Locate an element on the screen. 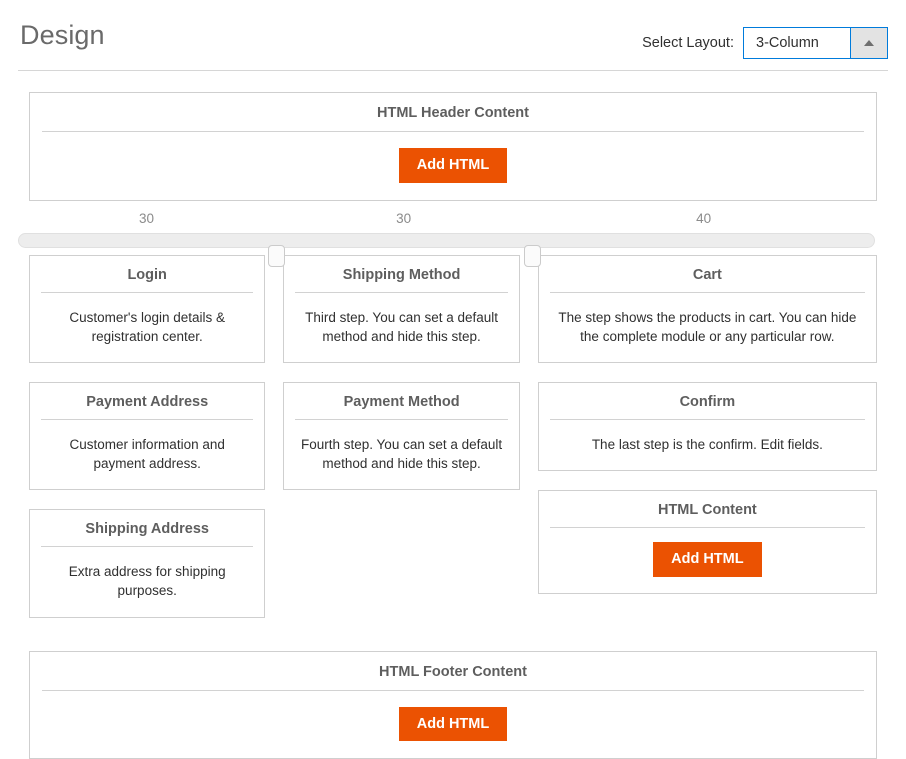  step-card-title: Payment Method is located at coordinates (401, 401).